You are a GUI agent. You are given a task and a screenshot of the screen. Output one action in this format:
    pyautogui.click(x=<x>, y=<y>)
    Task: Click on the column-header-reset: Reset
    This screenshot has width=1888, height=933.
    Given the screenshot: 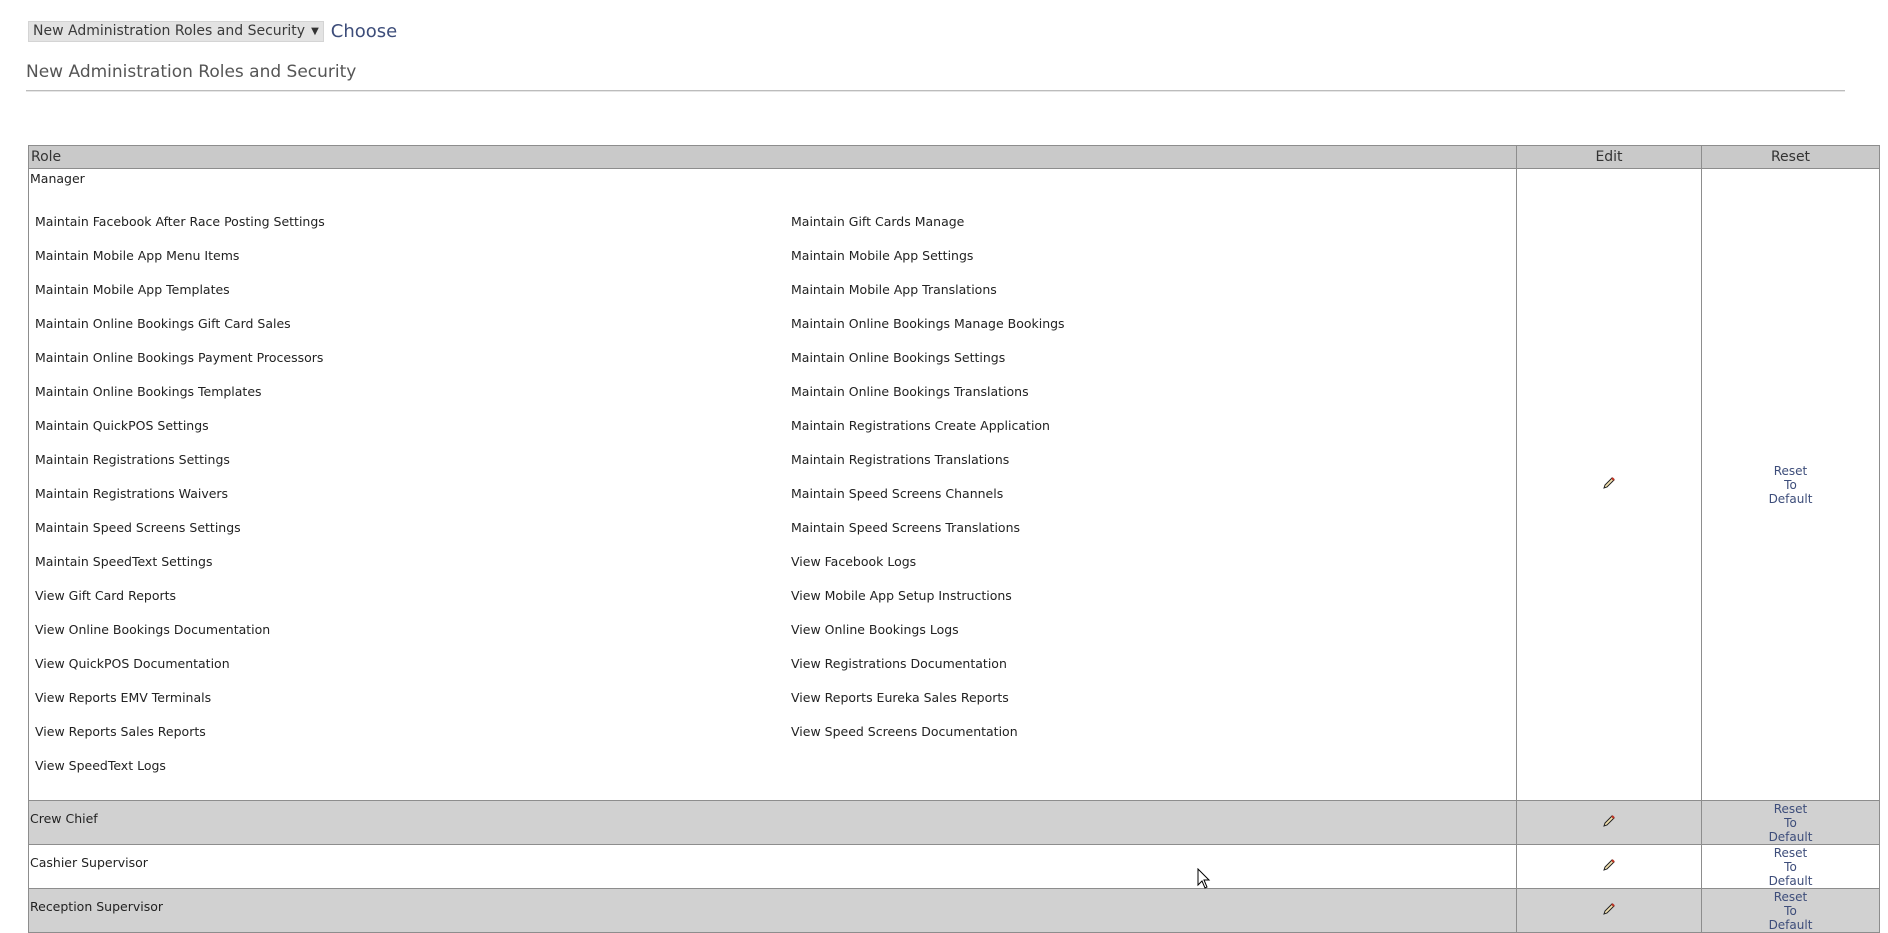 What is the action you would take?
    pyautogui.click(x=1790, y=157)
    